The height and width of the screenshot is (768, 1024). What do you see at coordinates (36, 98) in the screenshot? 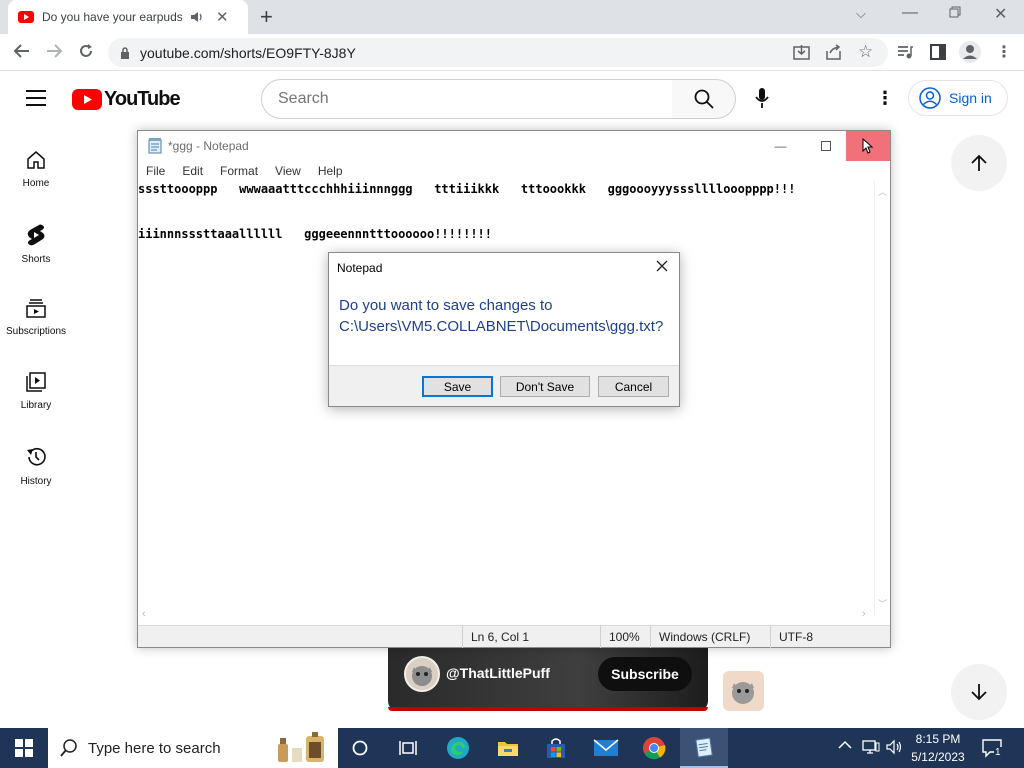
I see `hamburger-menu-icon` at bounding box center [36, 98].